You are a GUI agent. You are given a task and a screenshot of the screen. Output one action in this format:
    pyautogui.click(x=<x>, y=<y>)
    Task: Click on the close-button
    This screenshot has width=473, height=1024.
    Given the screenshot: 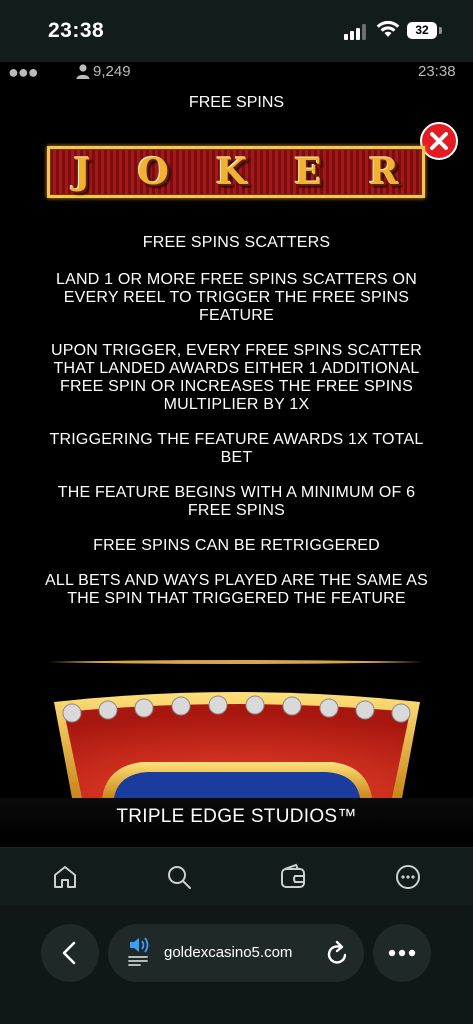 What is the action you would take?
    pyautogui.click(x=439, y=141)
    